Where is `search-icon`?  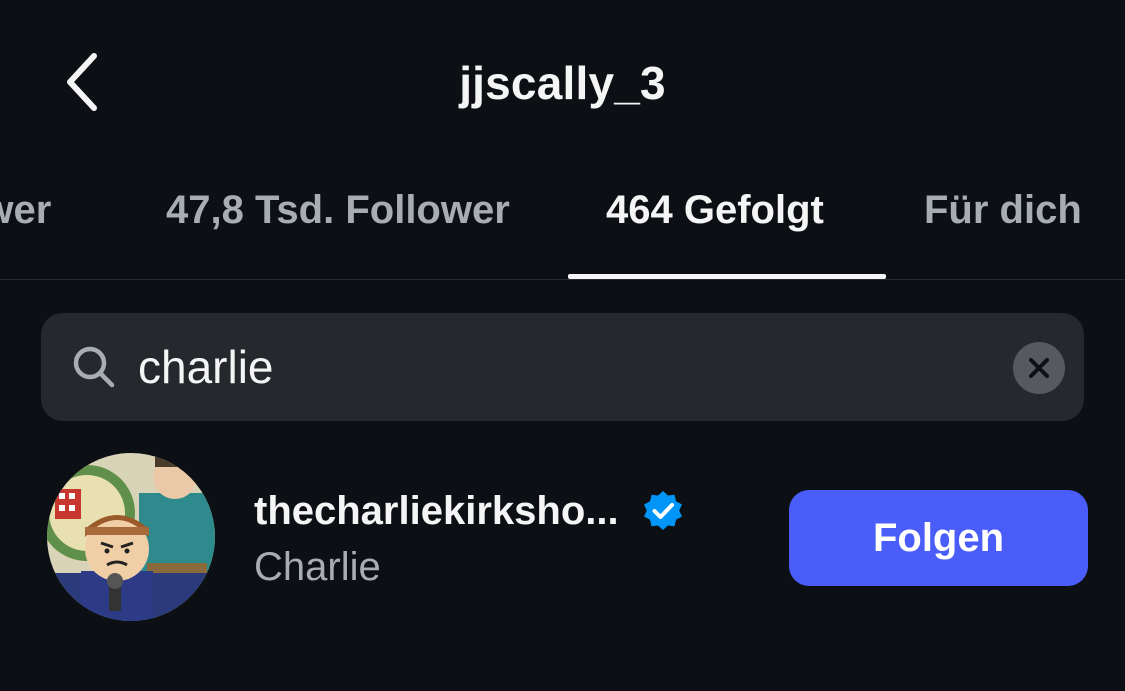 search-icon is located at coordinates (94, 367).